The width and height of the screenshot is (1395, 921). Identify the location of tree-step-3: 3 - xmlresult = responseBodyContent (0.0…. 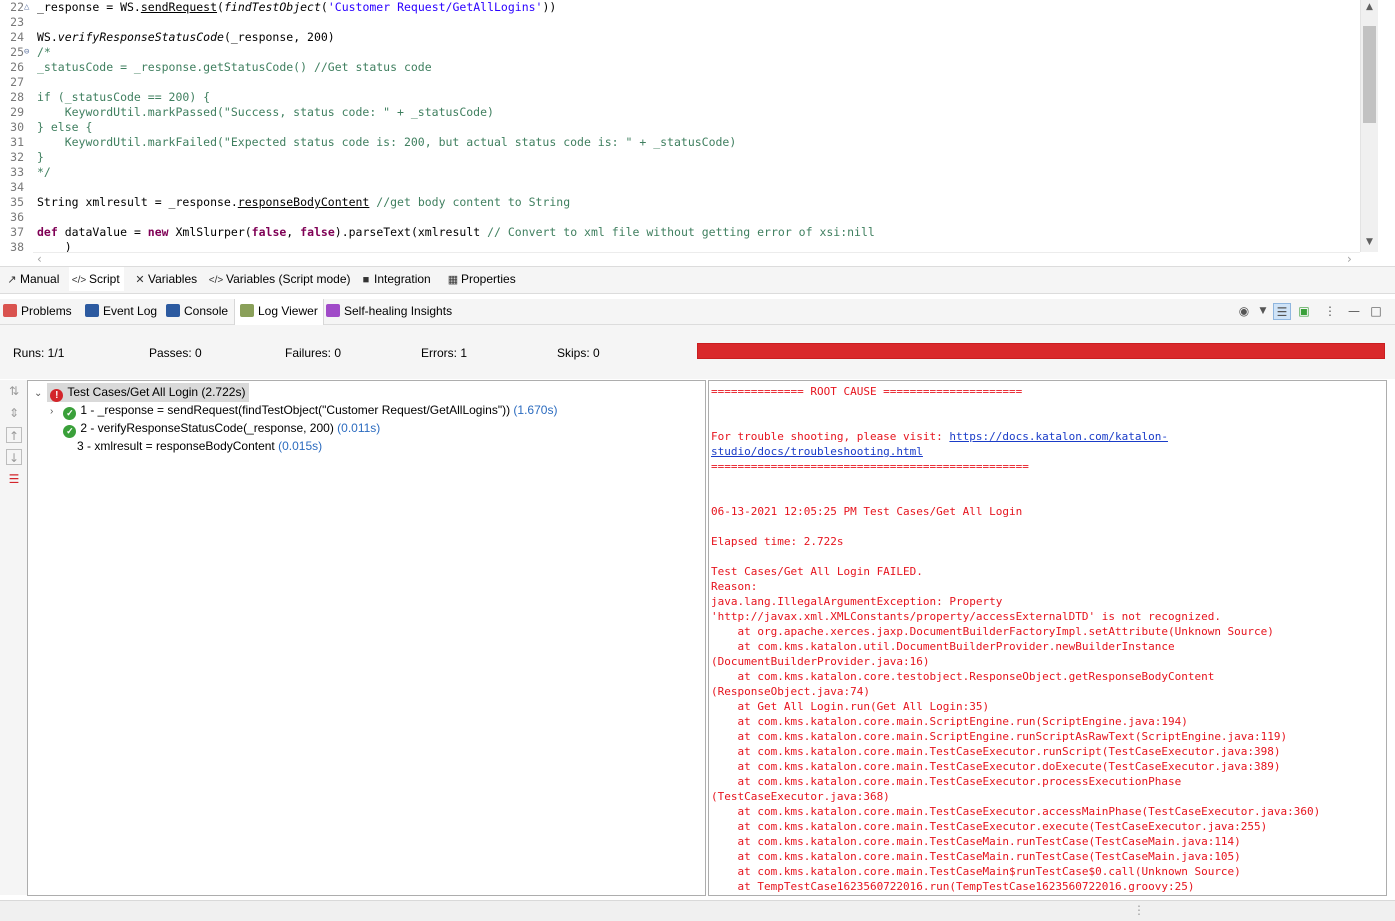
(199, 446).